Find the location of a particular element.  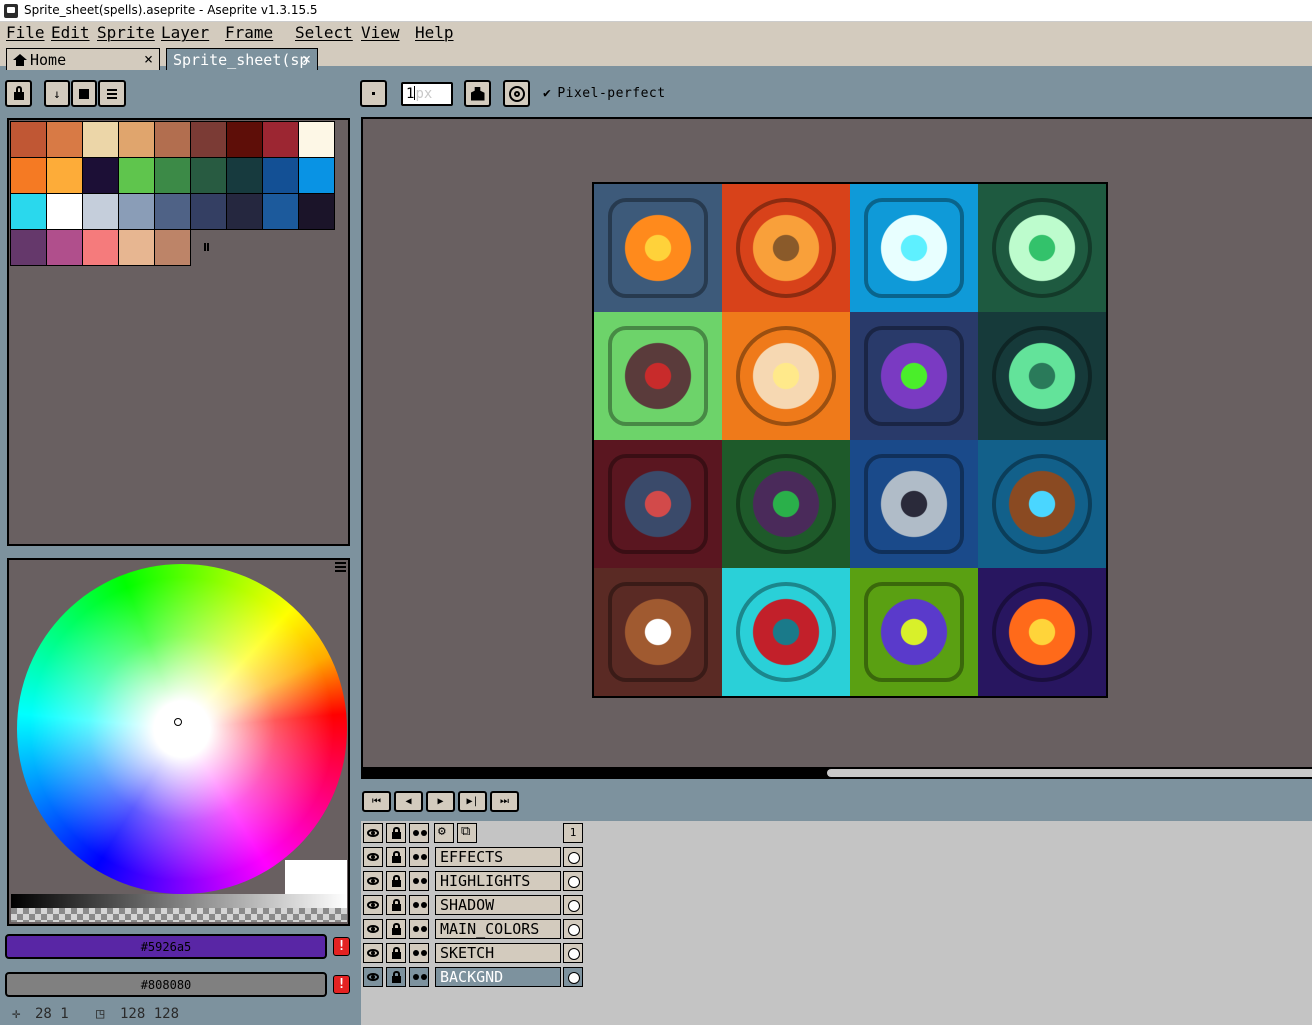

menu-file: File is located at coordinates (25, 32).